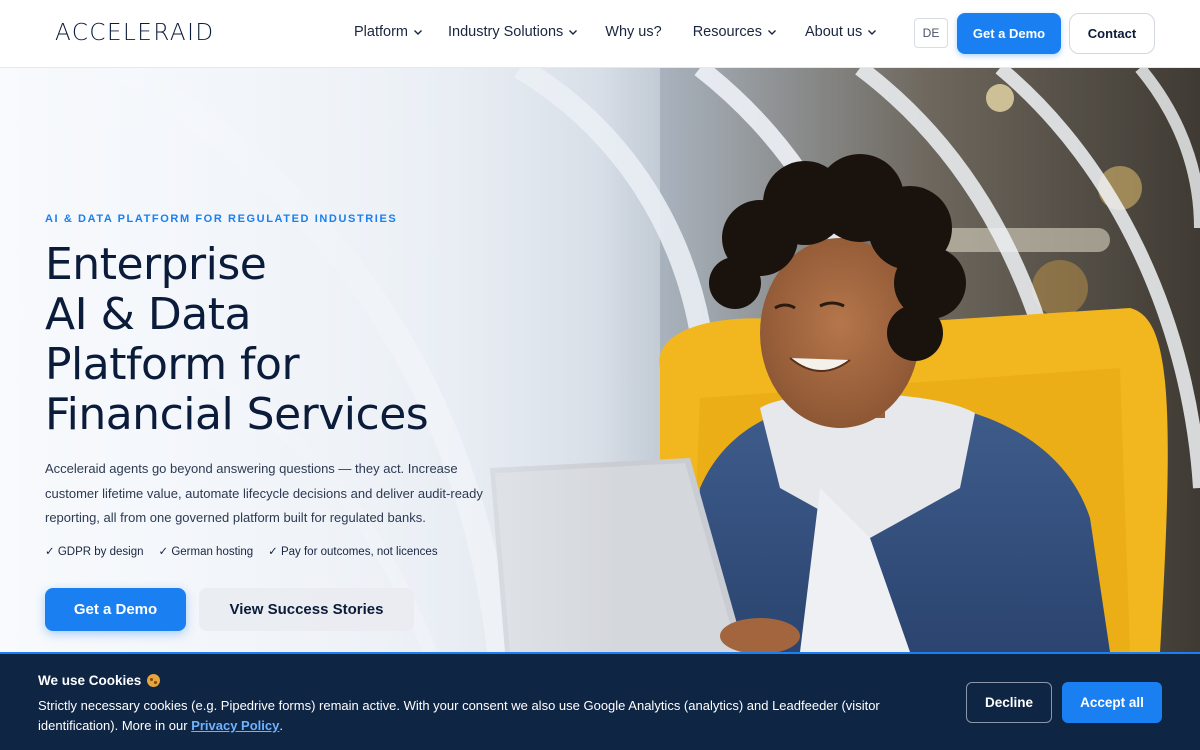  What do you see at coordinates (148, 314) in the screenshot?
I see `headline-line: AI & Data` at bounding box center [148, 314].